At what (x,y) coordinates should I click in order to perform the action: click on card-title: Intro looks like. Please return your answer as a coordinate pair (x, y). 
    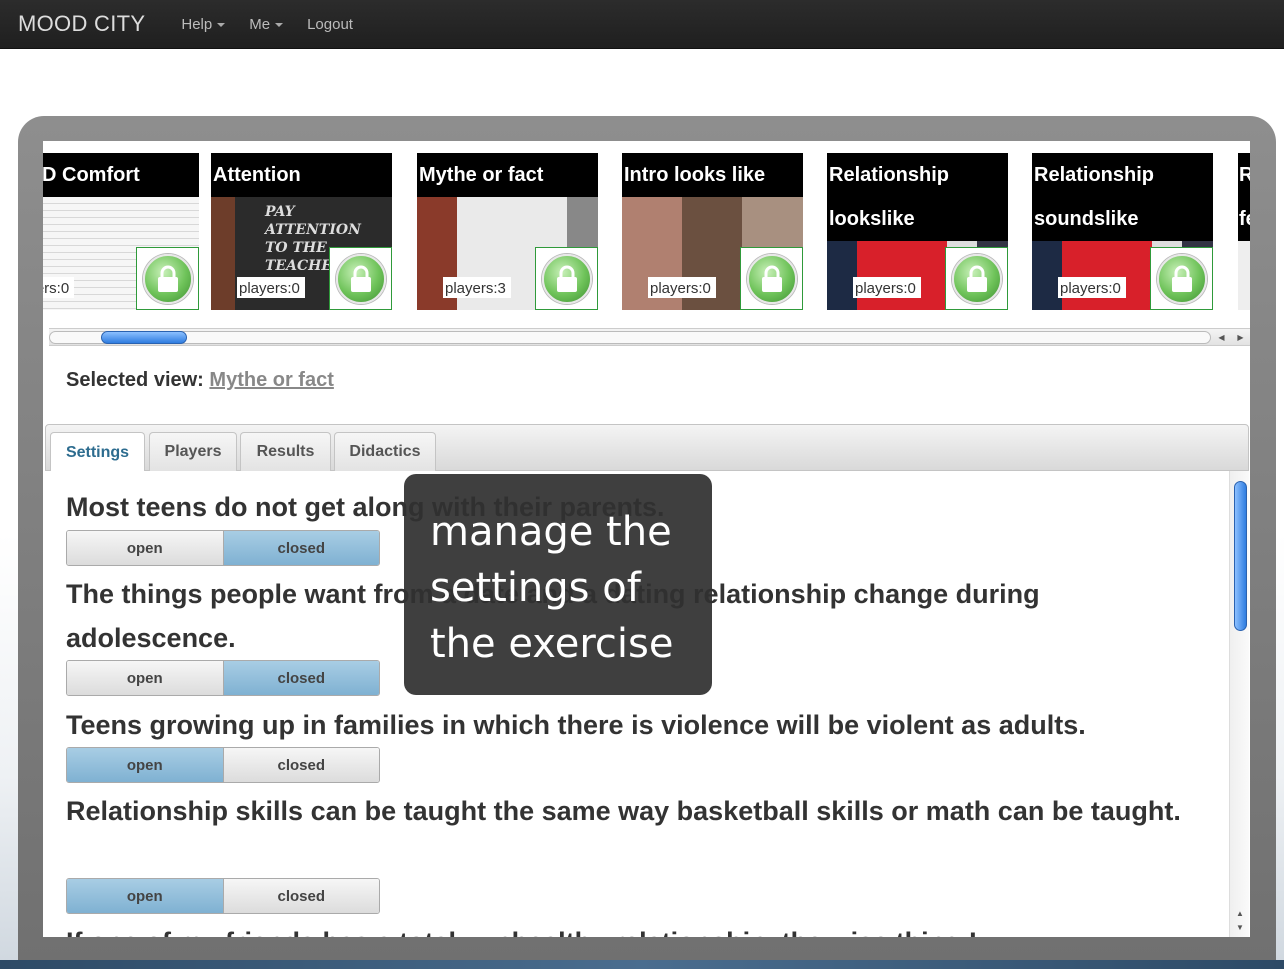
    Looking at the image, I should click on (712, 175).